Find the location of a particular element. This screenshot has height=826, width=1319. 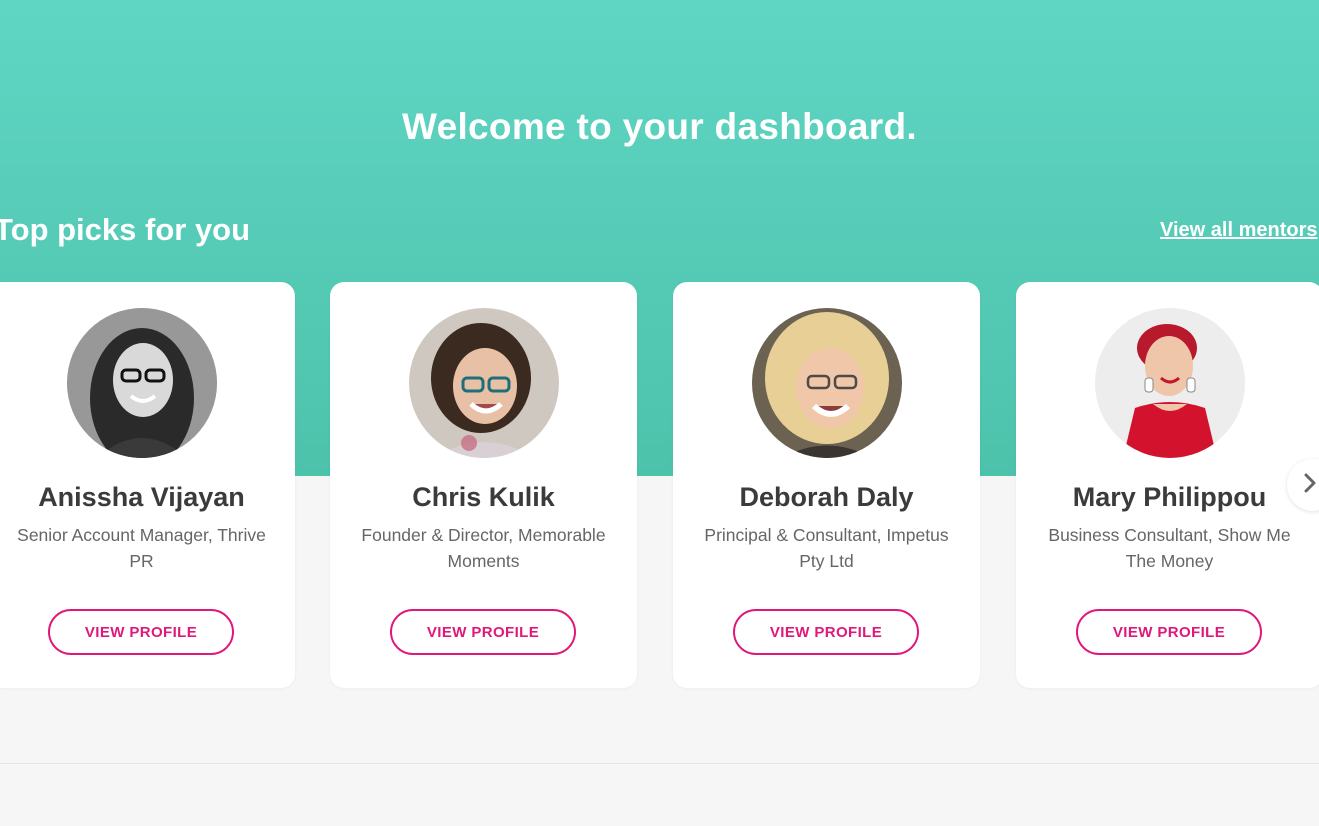

mentor-role: Business Consultant, Show Me The Money is located at coordinates (1169, 548).